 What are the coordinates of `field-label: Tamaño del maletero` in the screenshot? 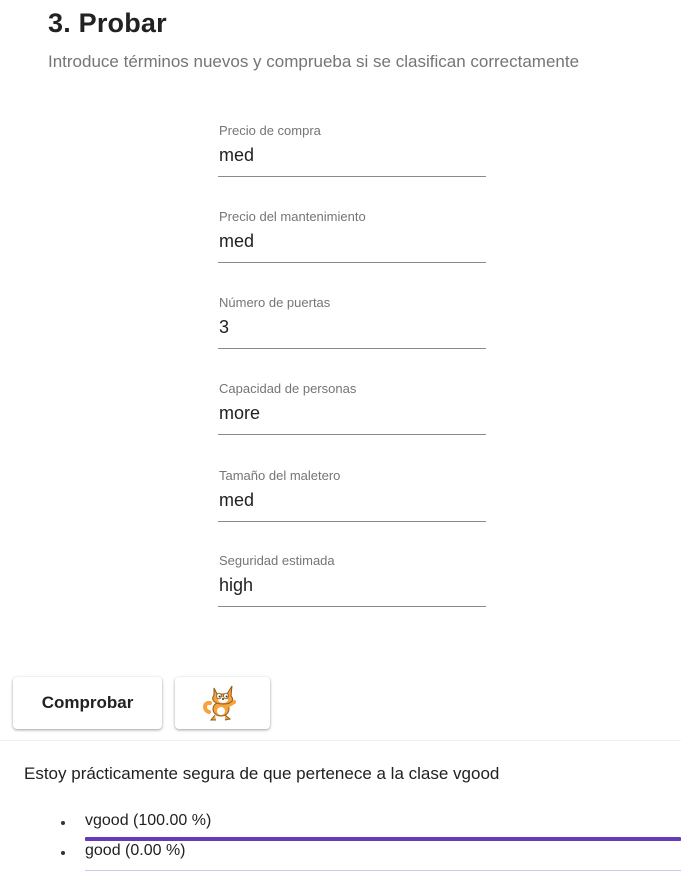 It's located at (280, 475).